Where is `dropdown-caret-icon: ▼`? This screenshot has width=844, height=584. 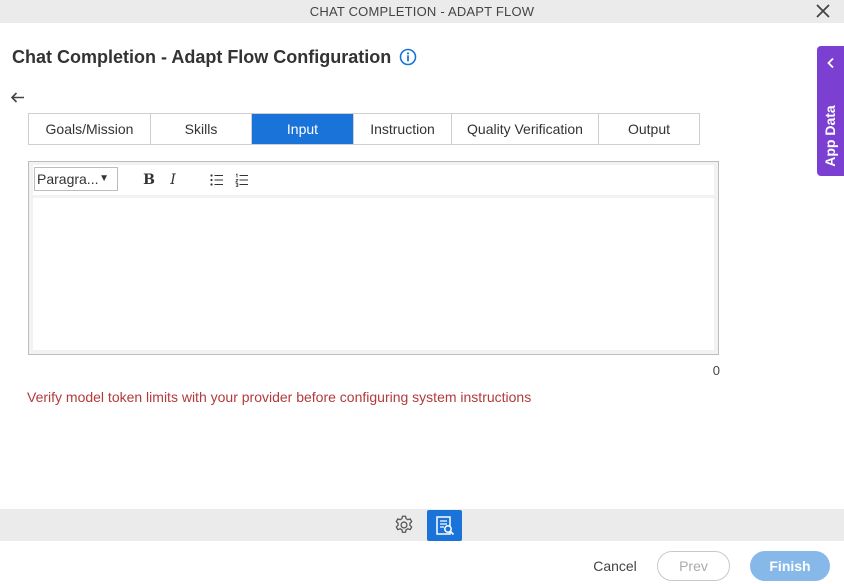 dropdown-caret-icon: ▼ is located at coordinates (104, 178).